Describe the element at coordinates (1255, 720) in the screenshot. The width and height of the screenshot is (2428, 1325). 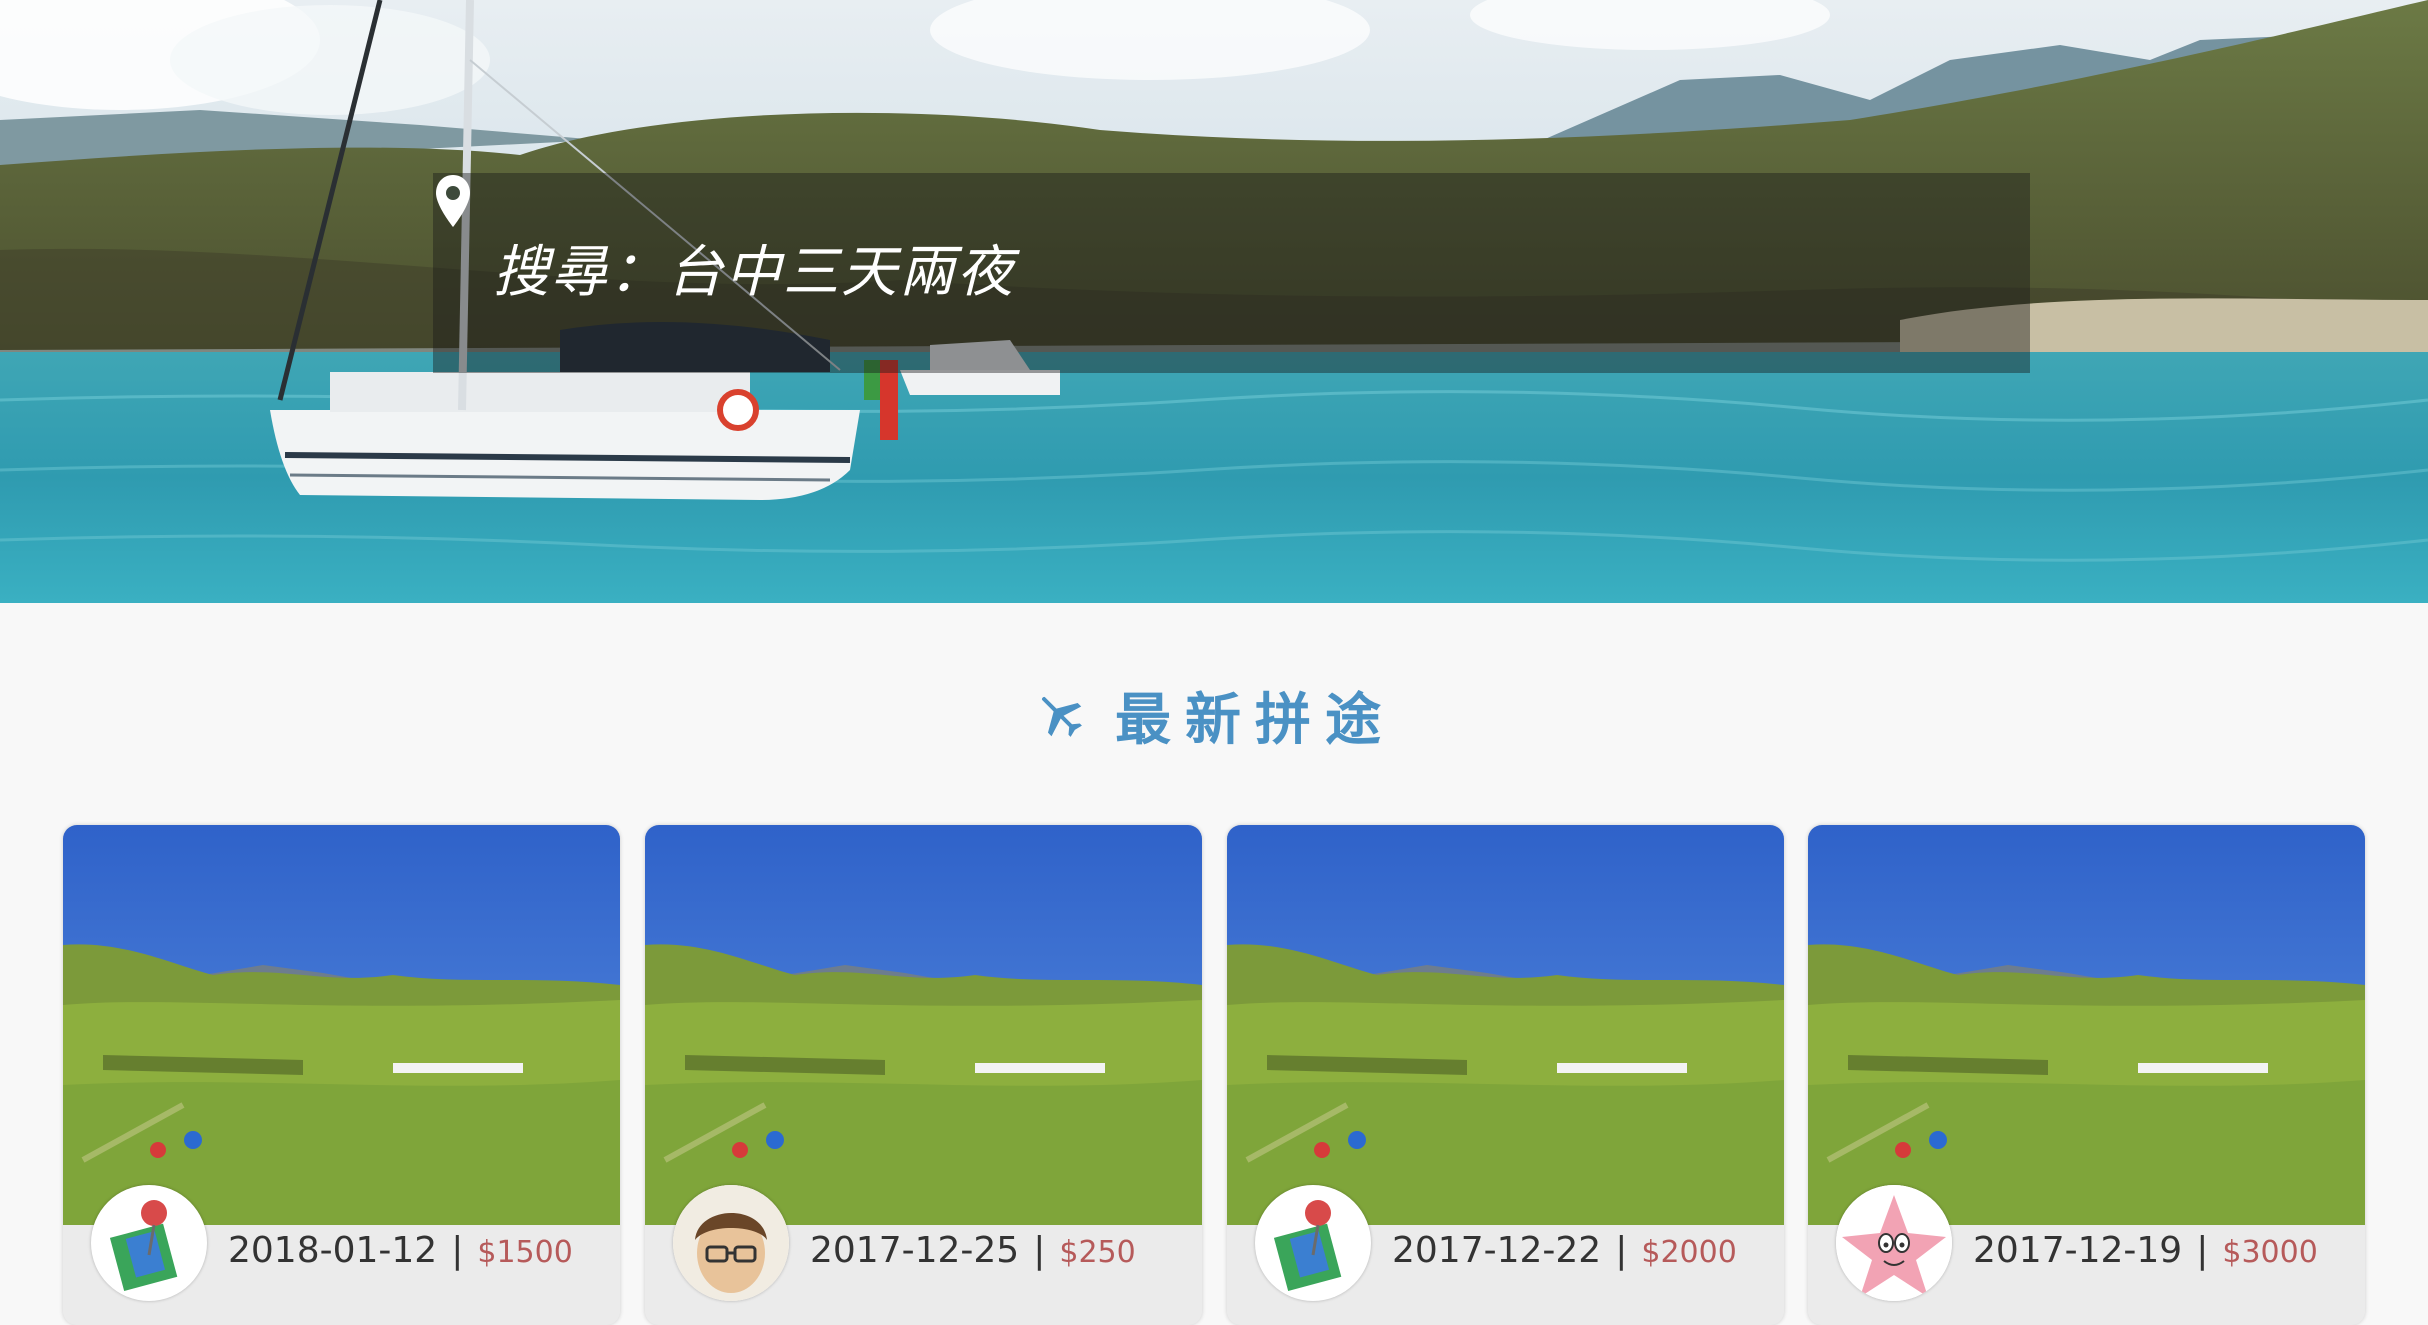
I see `section-title: 最新拼途` at that location.